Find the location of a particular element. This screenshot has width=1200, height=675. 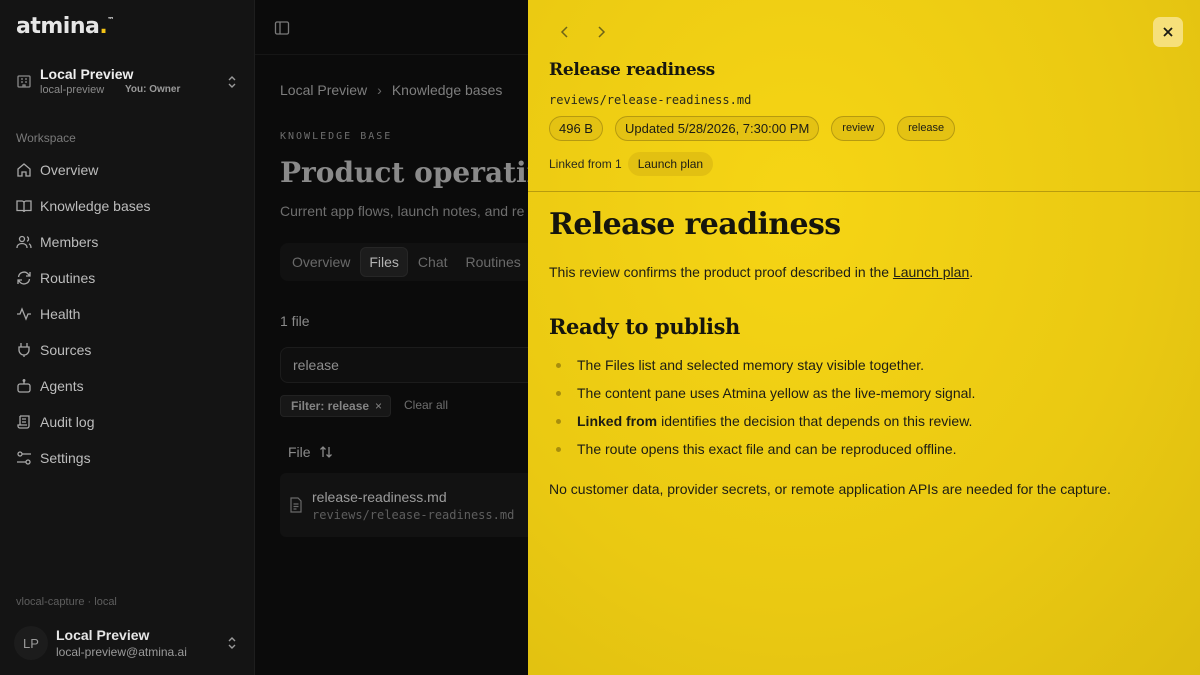

user-menu: LP Local Preview local-preview@atmina.ai is located at coordinates (128, 644).